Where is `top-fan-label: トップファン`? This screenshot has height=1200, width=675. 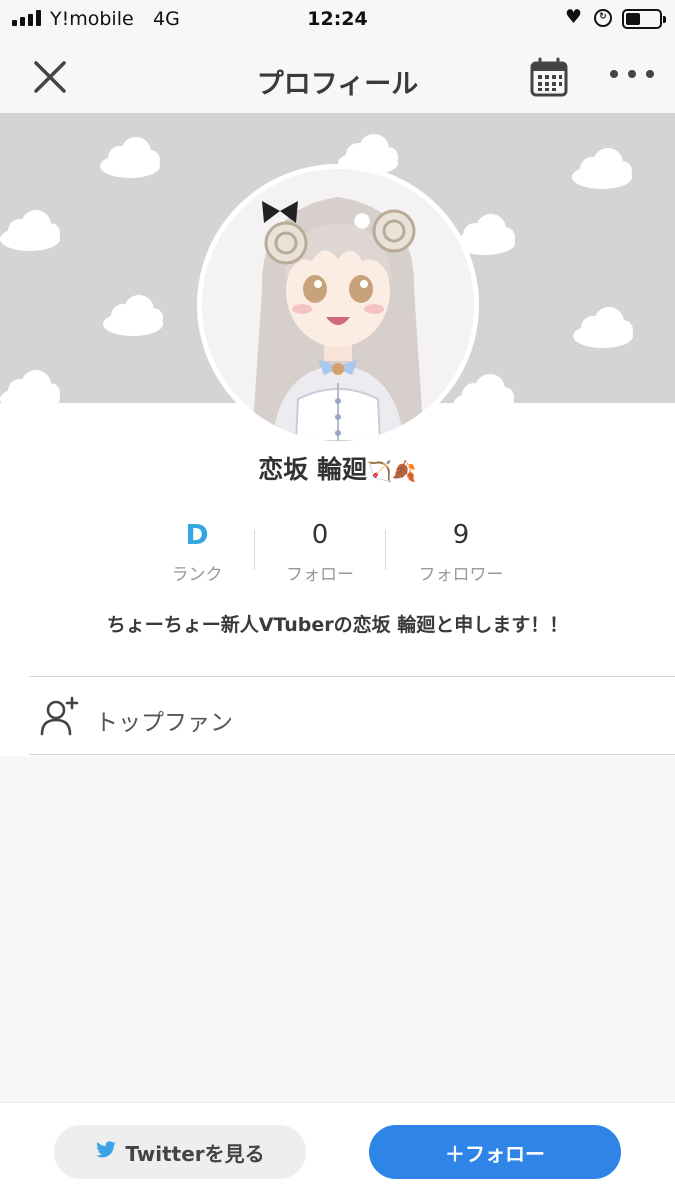 top-fan-label: トップファン is located at coordinates (164, 723).